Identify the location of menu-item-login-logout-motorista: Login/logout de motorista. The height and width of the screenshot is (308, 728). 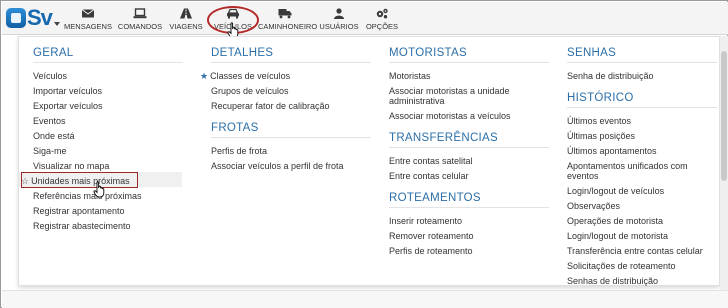
(642, 236).